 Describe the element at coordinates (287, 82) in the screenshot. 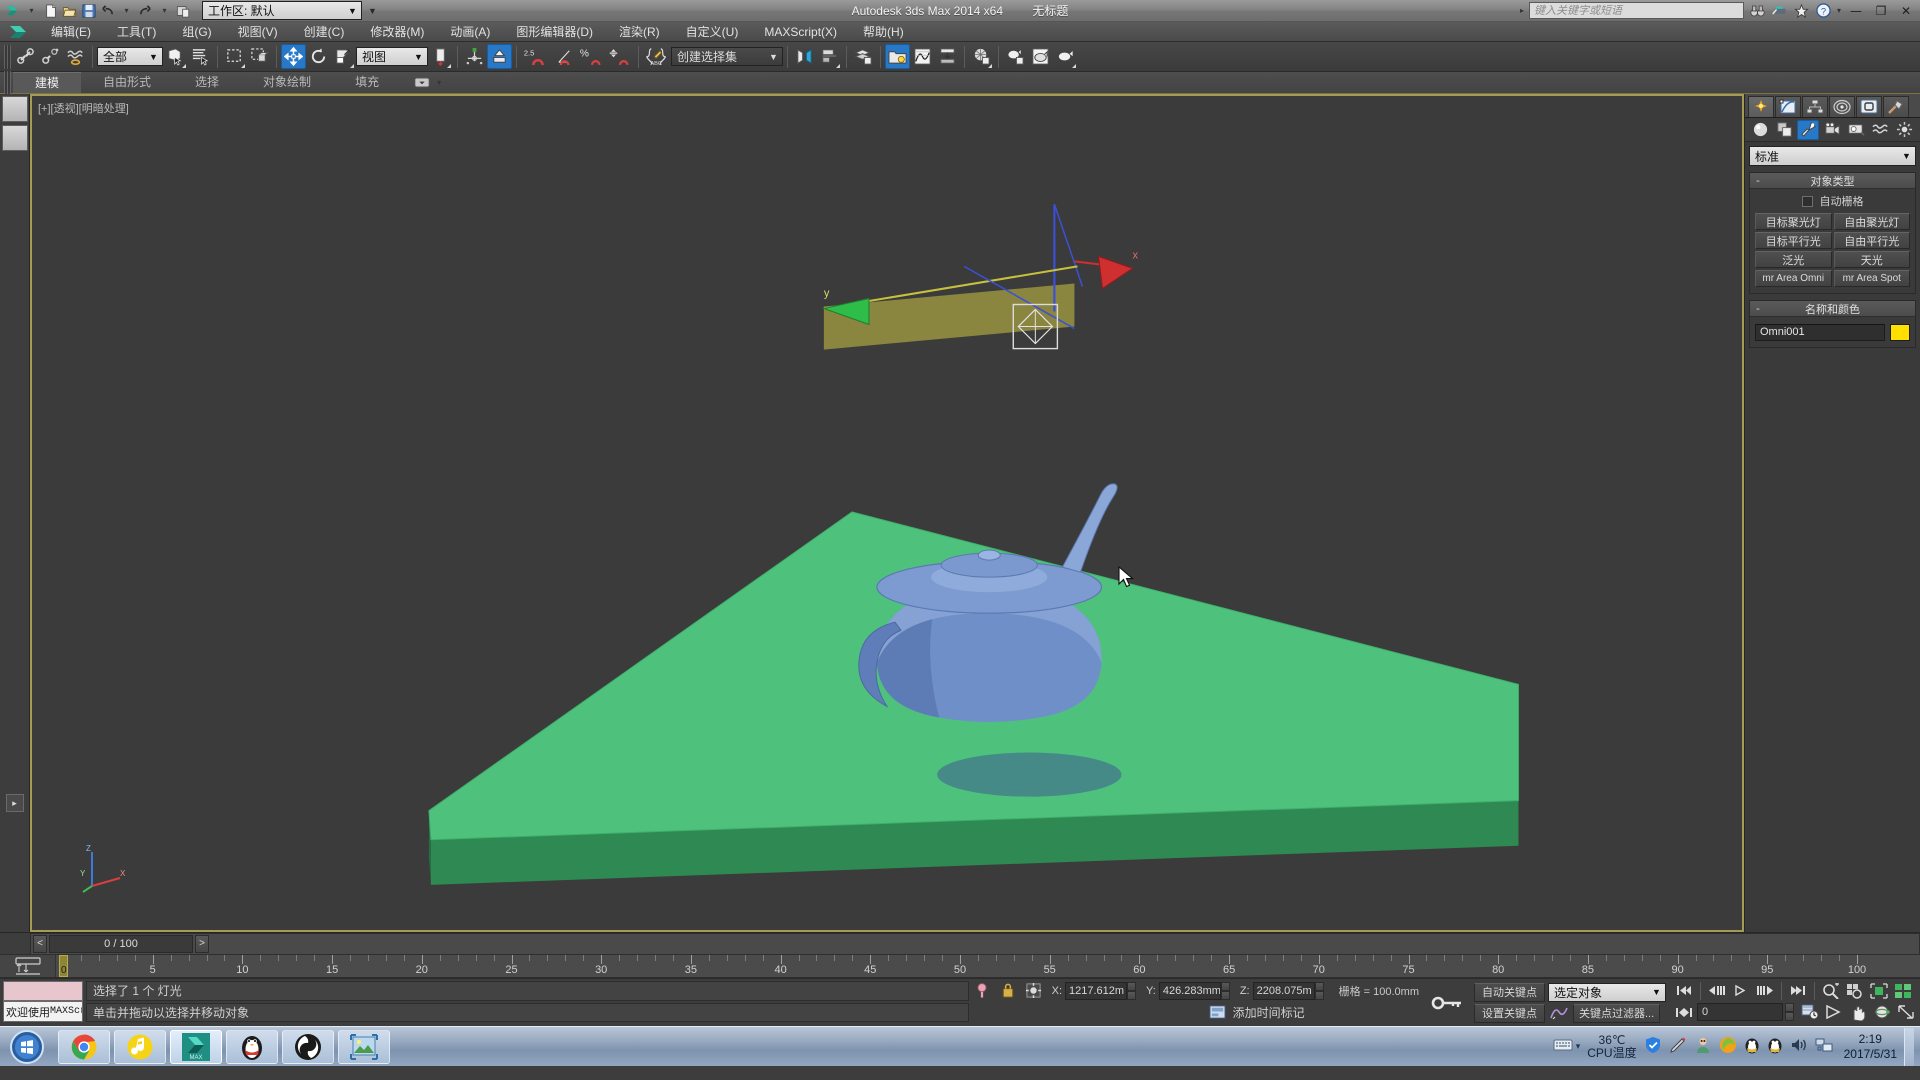

I see `ribbon-tab-object-paint: 对象绘制` at that location.